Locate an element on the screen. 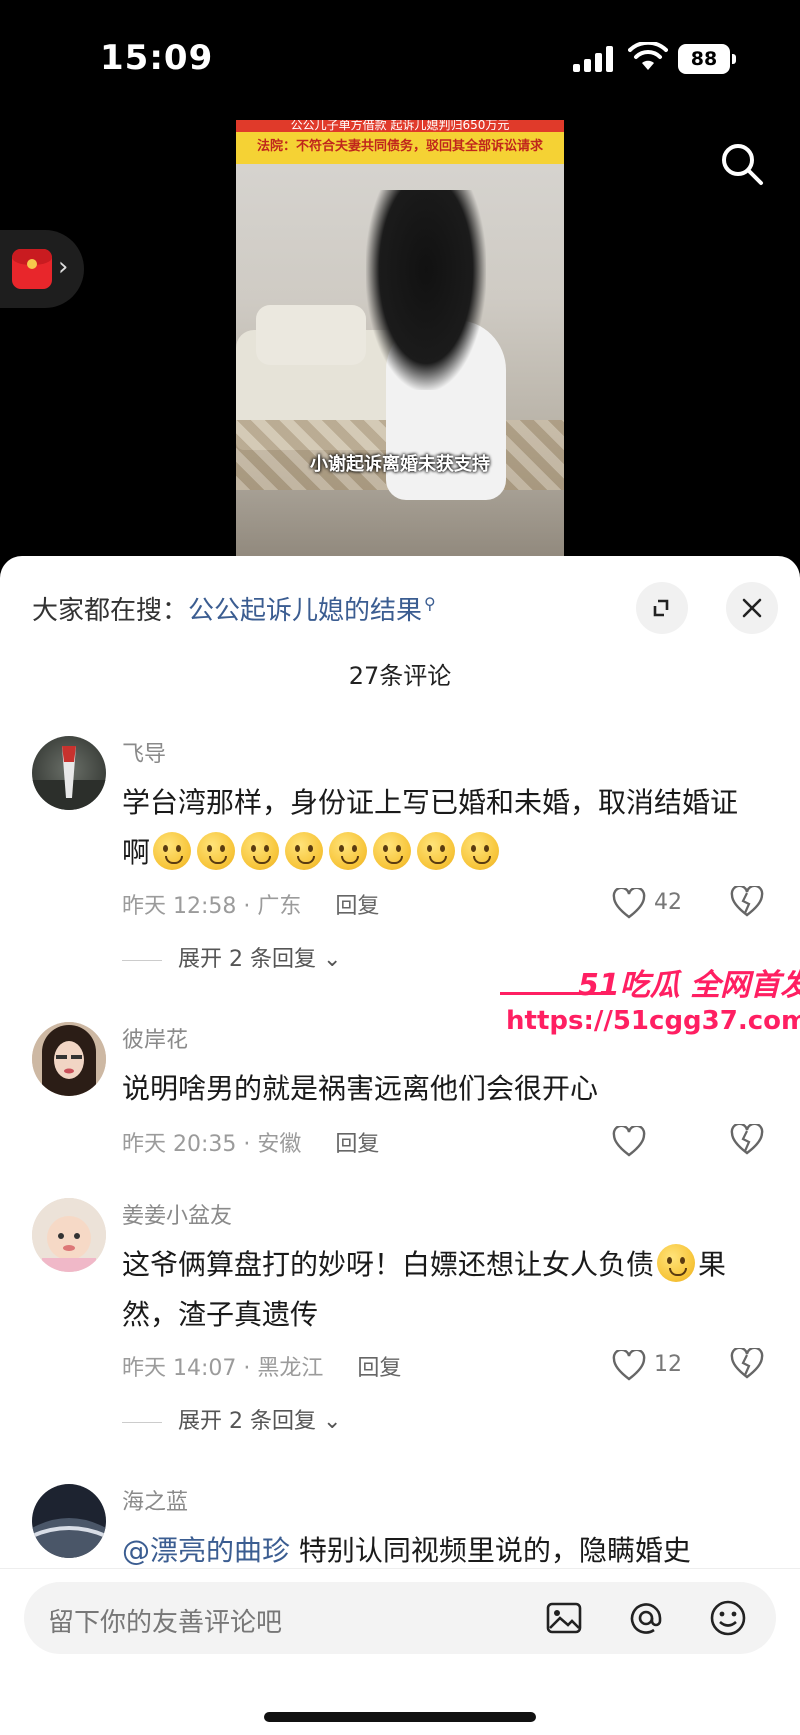  red-packet-button: › is located at coordinates (42, 269).